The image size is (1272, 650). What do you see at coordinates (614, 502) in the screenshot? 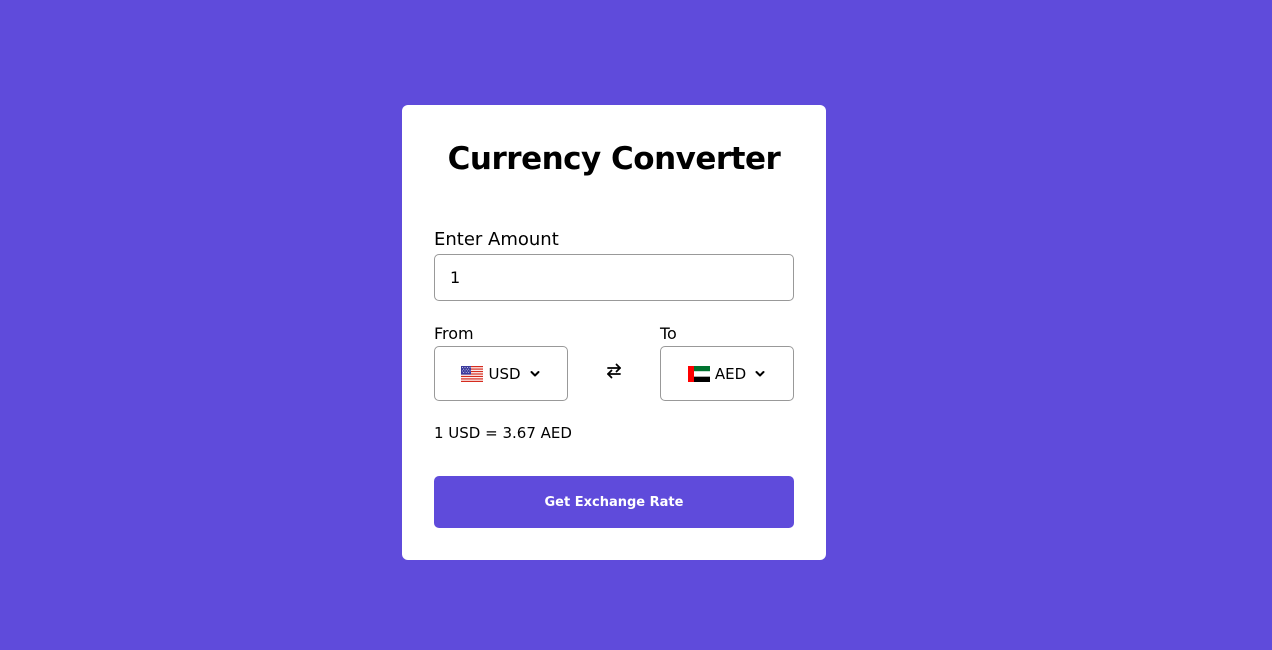
I see `get-exchange-rate-button: Get Exchange Rate` at bounding box center [614, 502].